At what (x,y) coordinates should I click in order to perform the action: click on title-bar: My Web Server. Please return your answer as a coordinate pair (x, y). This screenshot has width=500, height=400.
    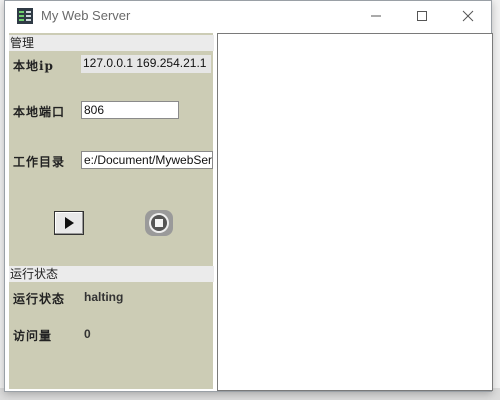
    Looking at the image, I should click on (248, 16).